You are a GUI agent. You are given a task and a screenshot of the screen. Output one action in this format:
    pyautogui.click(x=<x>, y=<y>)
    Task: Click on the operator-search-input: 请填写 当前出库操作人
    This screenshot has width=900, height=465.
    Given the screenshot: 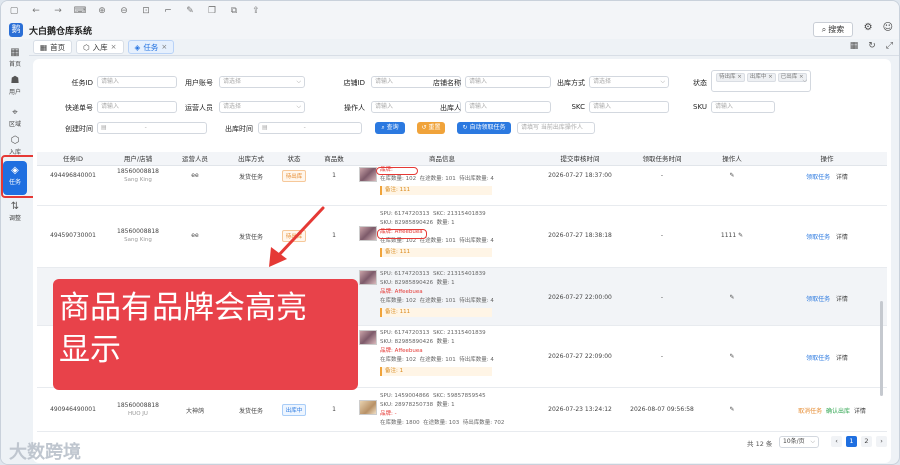 What is the action you would take?
    pyautogui.click(x=556, y=128)
    